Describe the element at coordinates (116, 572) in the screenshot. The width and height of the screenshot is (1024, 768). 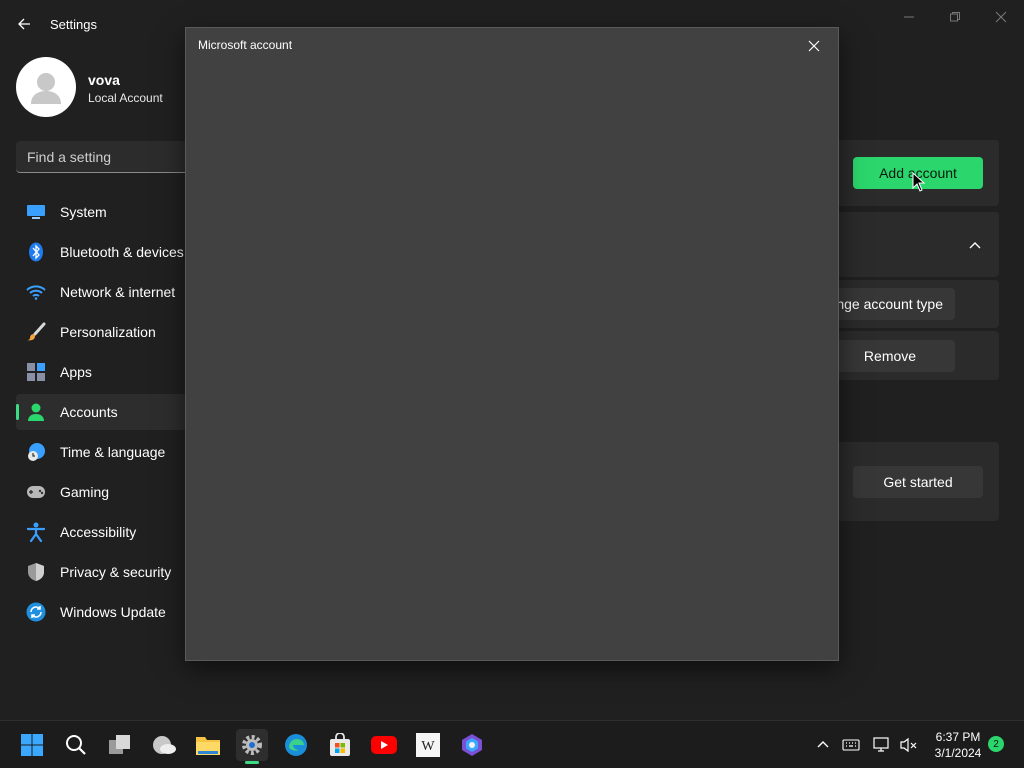
I see `sidebar-item-label: Privacy & security` at that location.